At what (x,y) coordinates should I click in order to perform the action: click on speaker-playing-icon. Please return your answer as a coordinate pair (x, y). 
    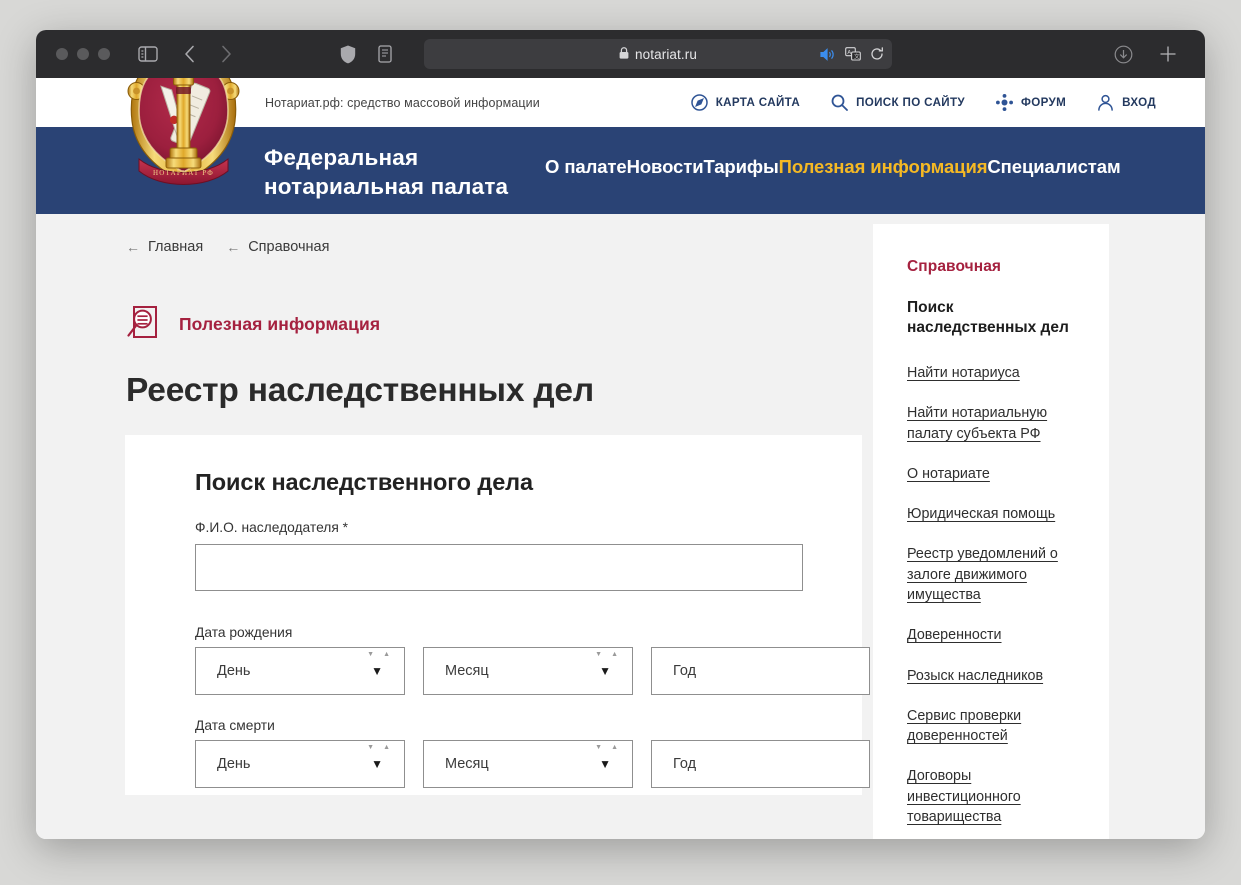
    Looking at the image, I should click on (828, 54).